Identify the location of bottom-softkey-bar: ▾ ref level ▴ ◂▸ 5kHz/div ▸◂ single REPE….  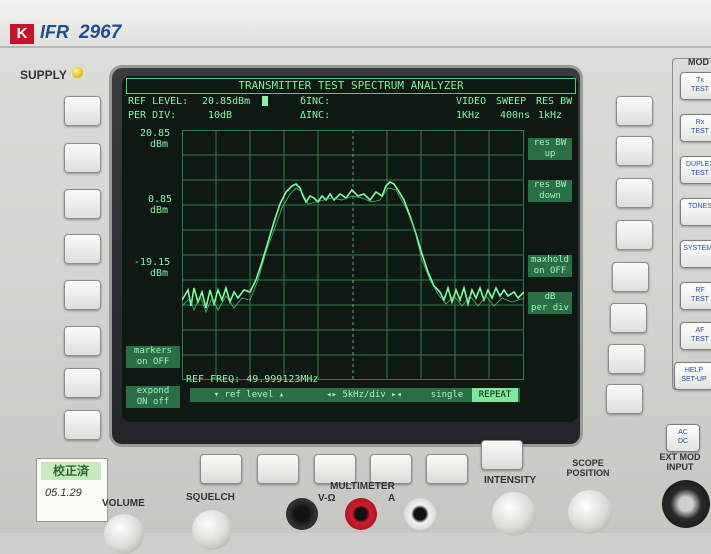
(355, 395).